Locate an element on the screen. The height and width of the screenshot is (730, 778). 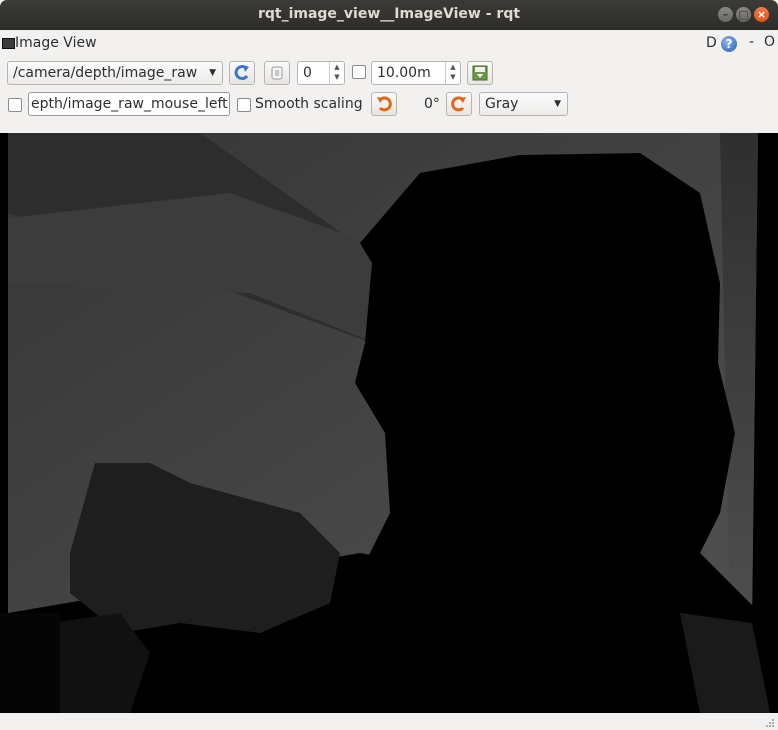
rotation-angle: 0° is located at coordinates (432, 104).